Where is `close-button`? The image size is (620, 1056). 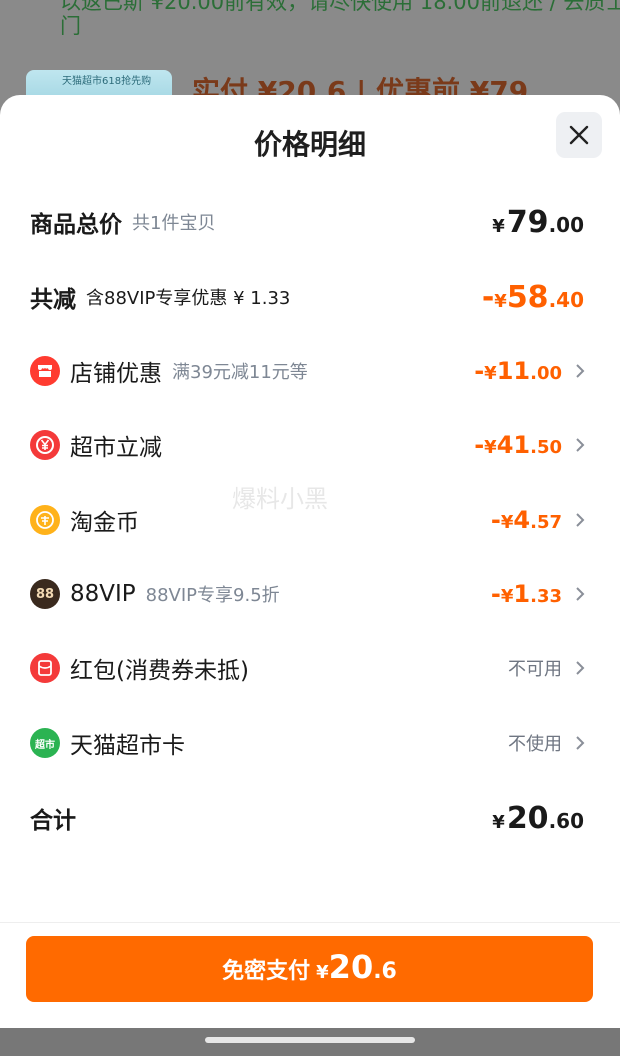 close-button is located at coordinates (579, 135).